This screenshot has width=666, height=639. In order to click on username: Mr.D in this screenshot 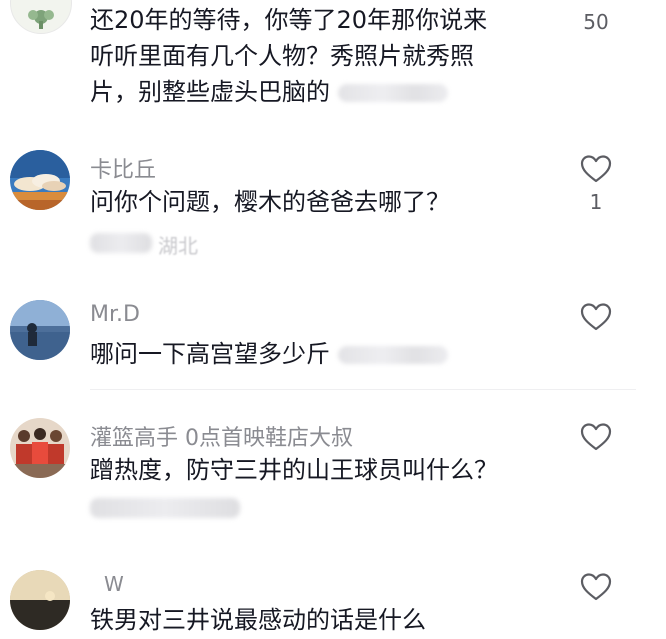, I will do `click(115, 314)`.